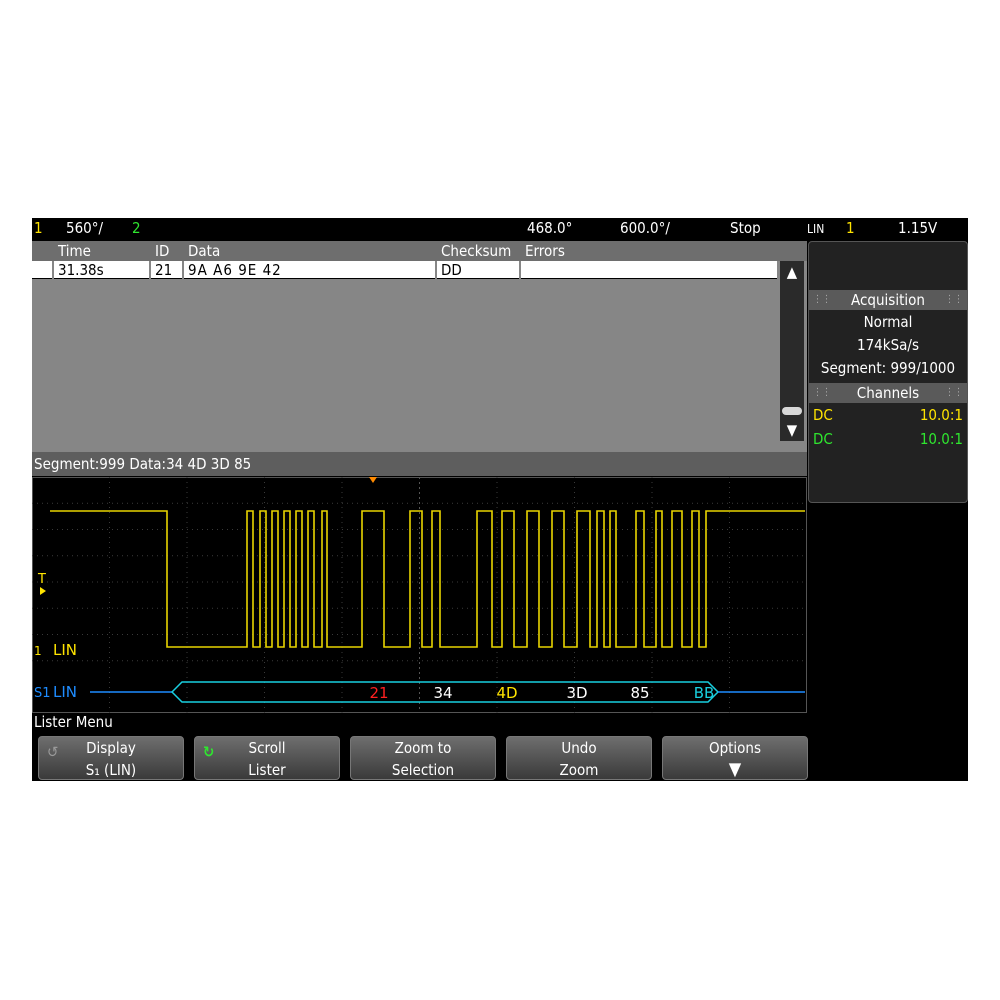 The height and width of the screenshot is (1000, 1000). What do you see at coordinates (42, 270) in the screenshot?
I see `row-marker-icon` at bounding box center [42, 270].